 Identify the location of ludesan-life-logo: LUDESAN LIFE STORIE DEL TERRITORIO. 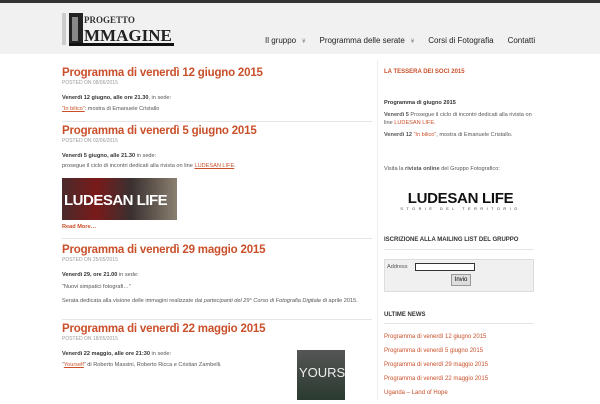
(460, 200).